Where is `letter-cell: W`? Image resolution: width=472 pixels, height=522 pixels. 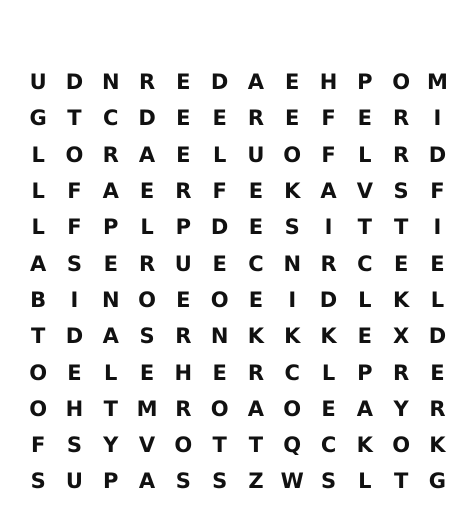 letter-cell: W is located at coordinates (292, 481).